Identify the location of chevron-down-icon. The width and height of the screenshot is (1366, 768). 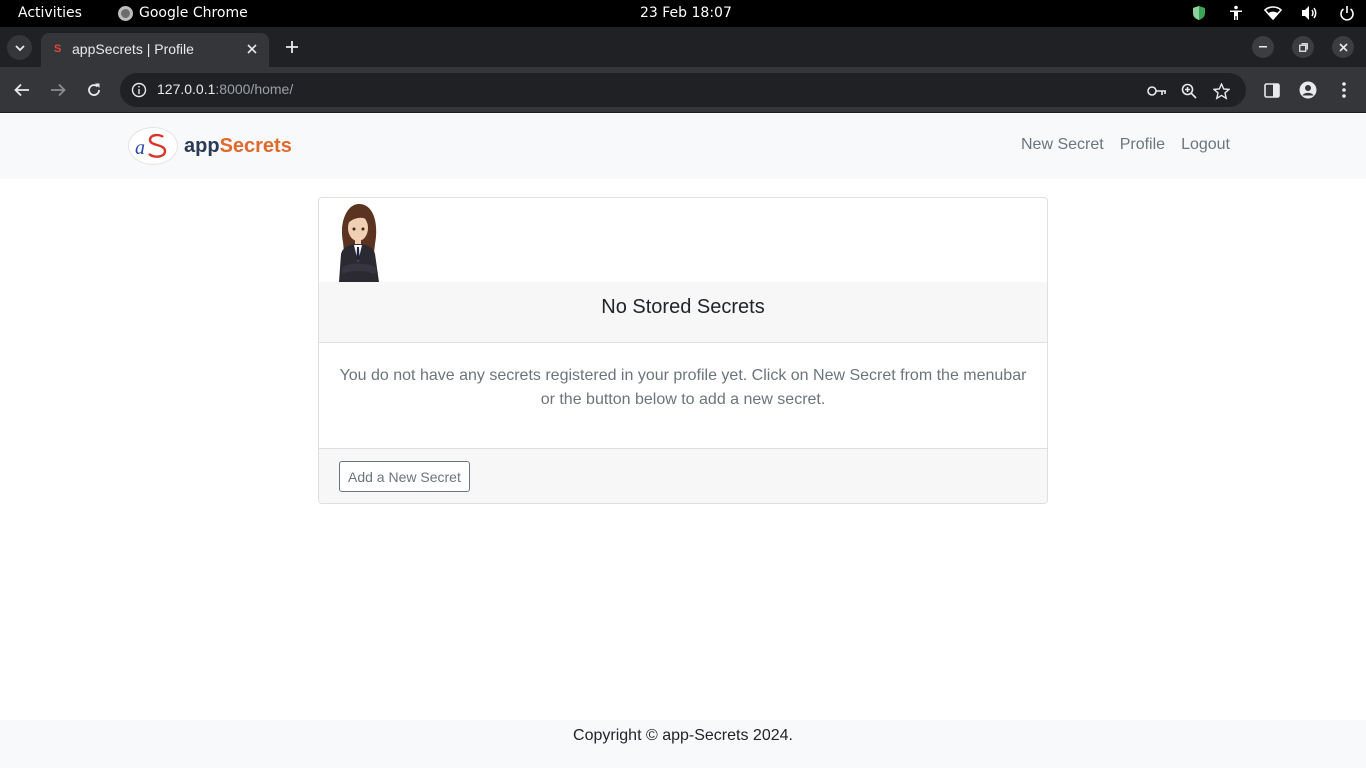
(19, 47).